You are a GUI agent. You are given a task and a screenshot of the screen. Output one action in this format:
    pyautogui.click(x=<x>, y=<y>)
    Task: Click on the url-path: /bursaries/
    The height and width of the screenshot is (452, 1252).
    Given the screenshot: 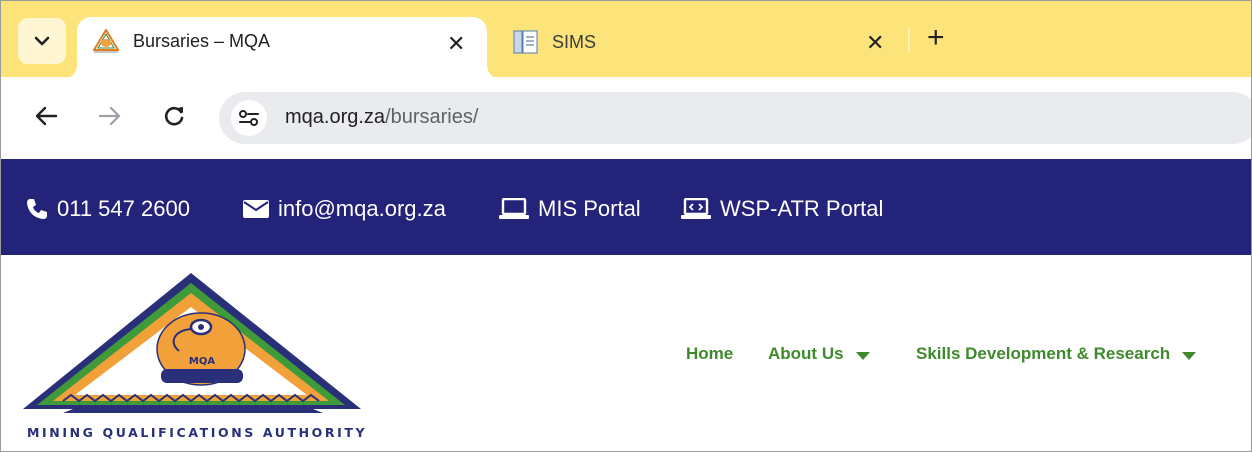 What is the action you would take?
    pyautogui.click(x=432, y=117)
    